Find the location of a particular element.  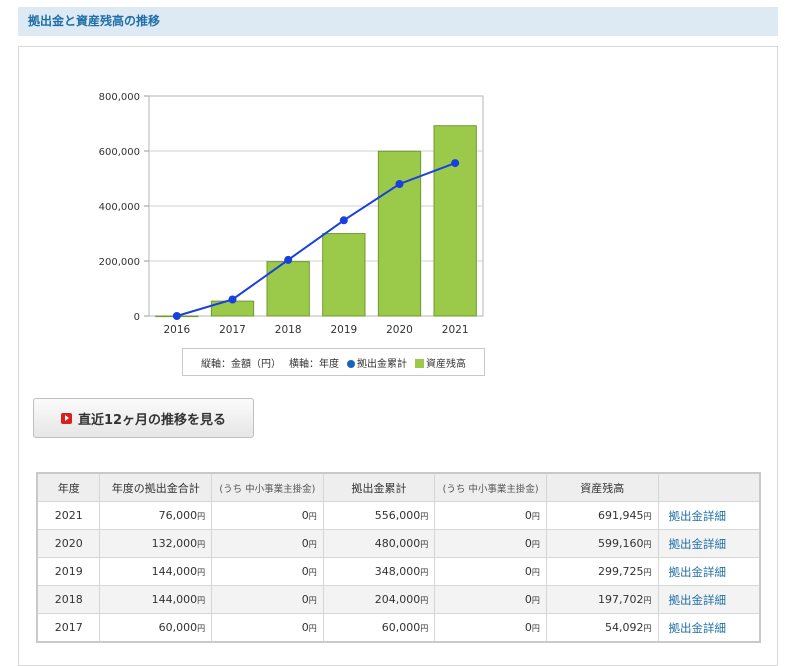

x-tick-label: 2017 is located at coordinates (232, 330).